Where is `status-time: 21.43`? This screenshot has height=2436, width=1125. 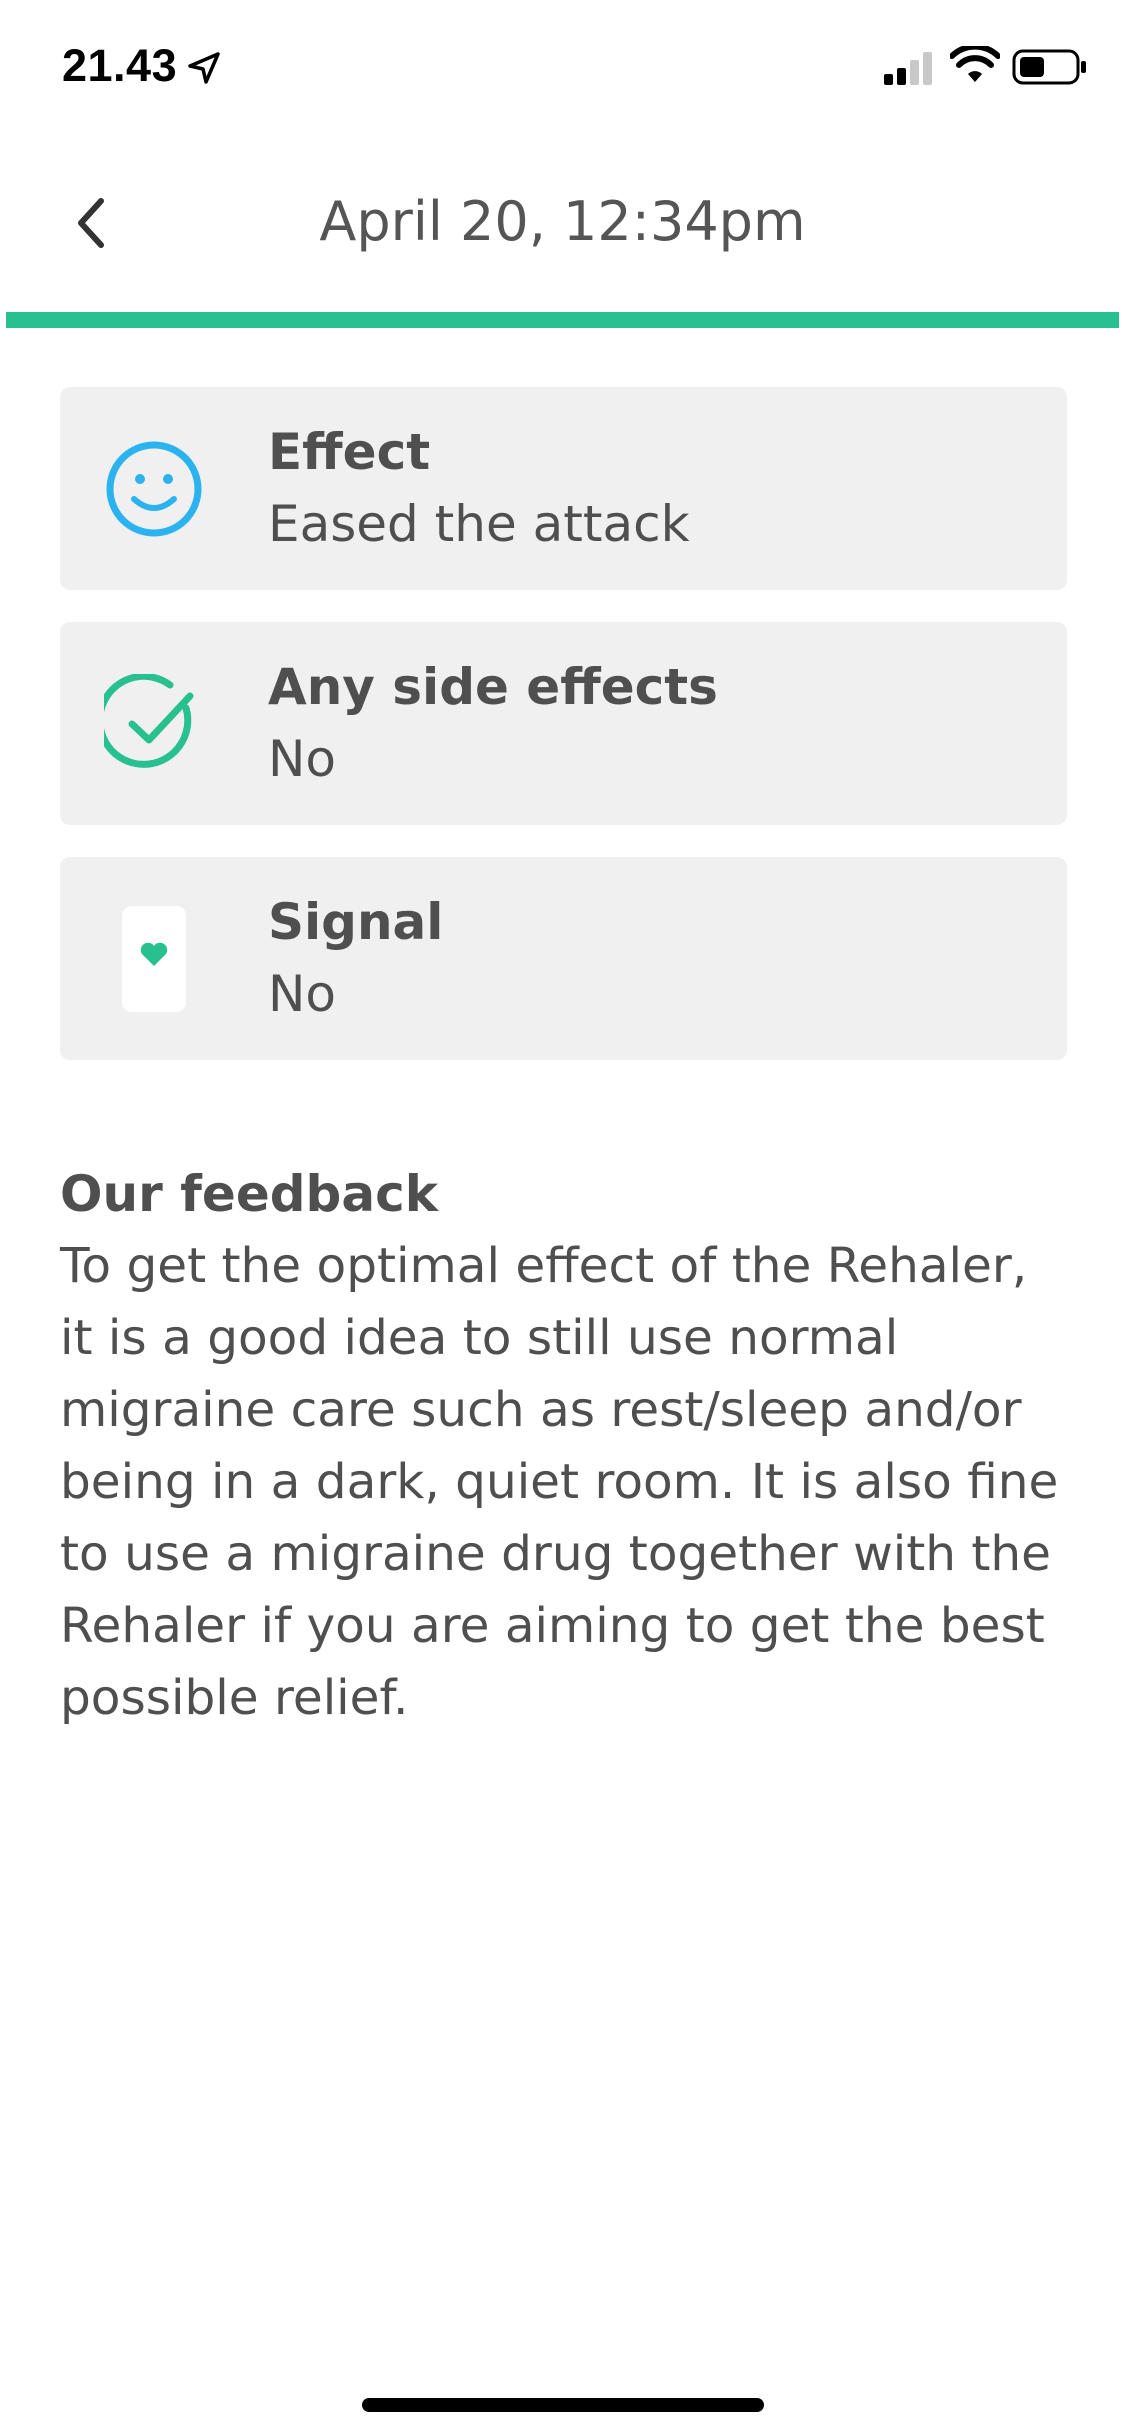
status-time: 21.43 is located at coordinates (120, 65).